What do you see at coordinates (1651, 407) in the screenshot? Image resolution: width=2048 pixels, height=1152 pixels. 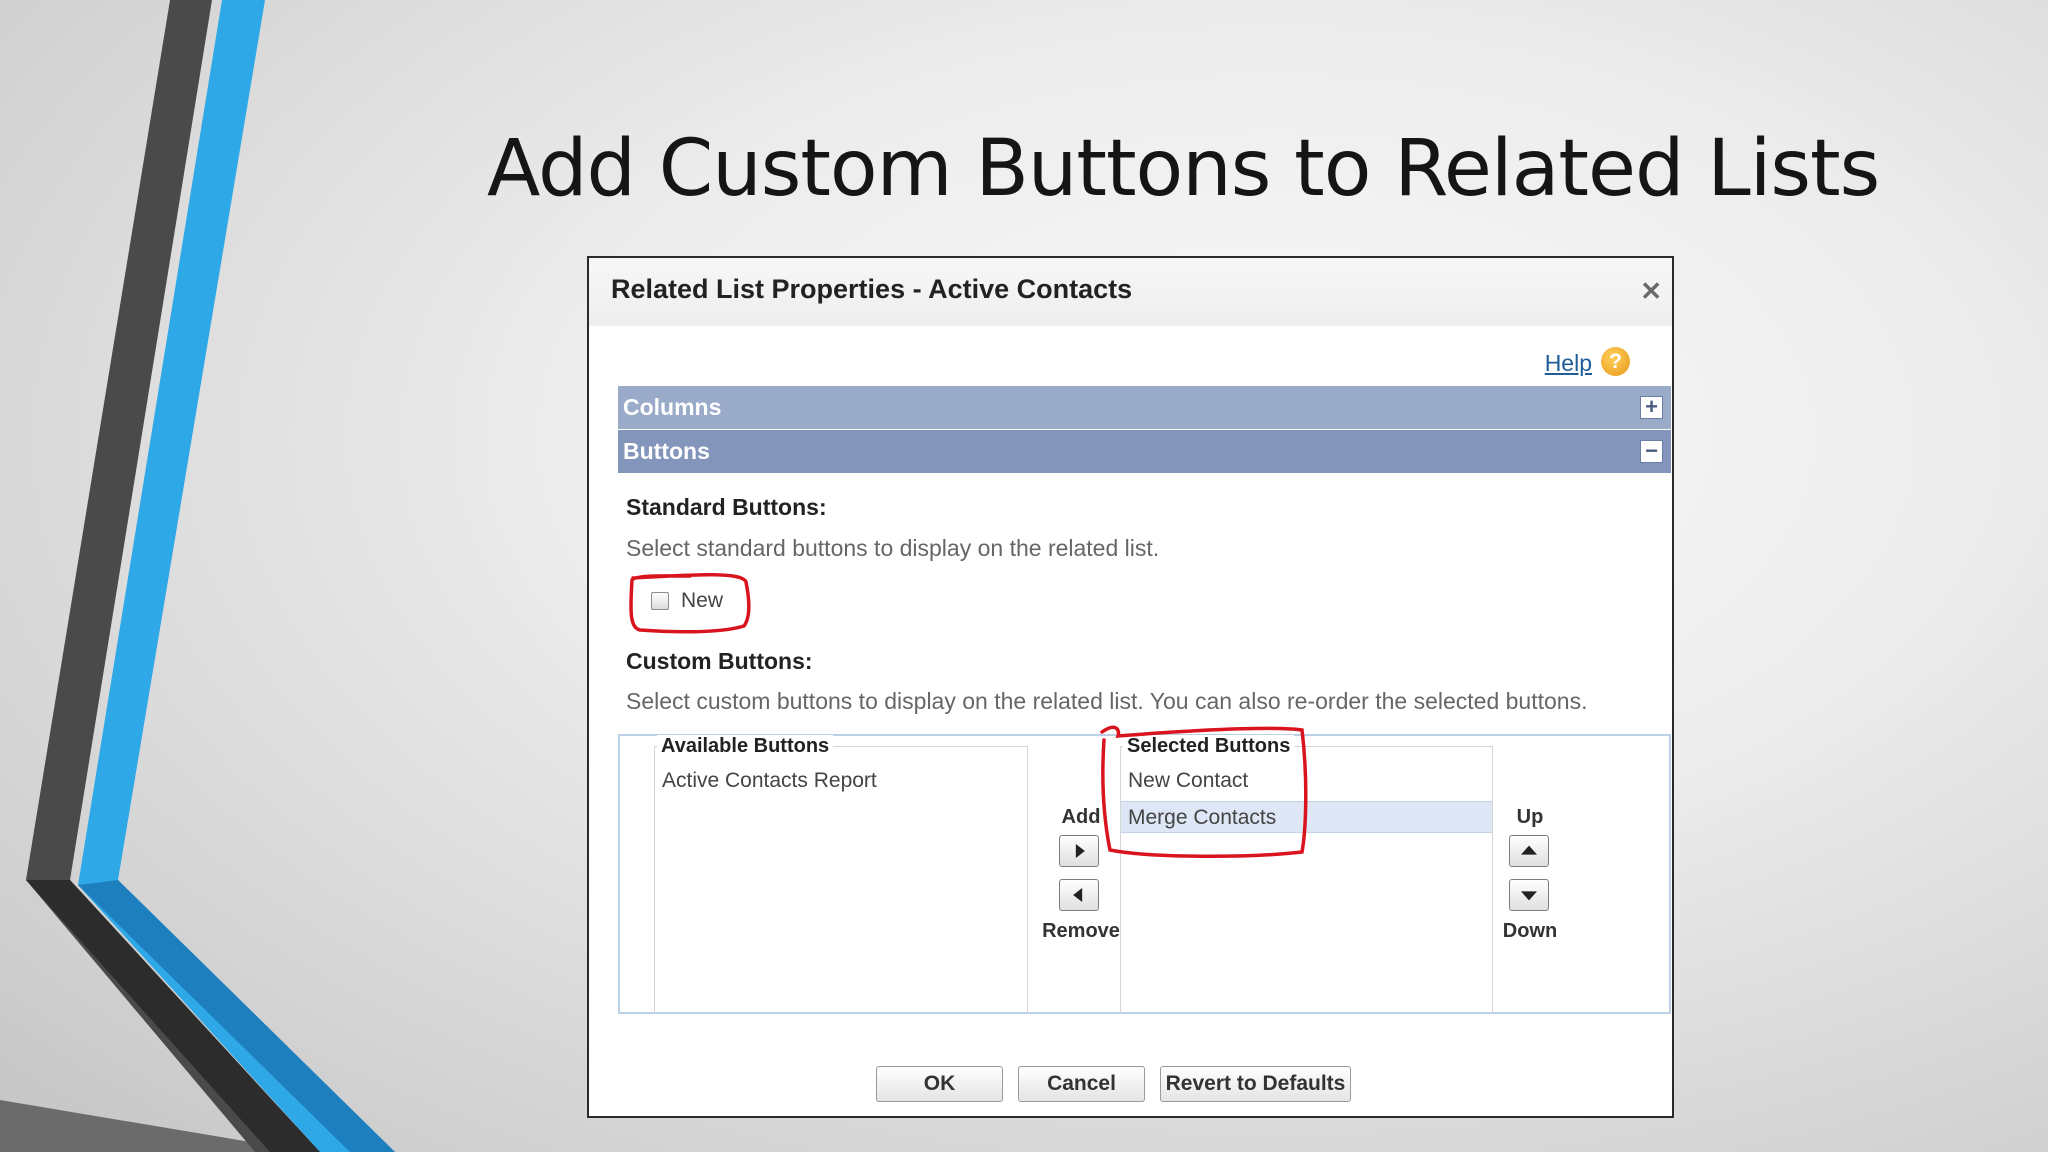 I see `expand-icon: +` at bounding box center [1651, 407].